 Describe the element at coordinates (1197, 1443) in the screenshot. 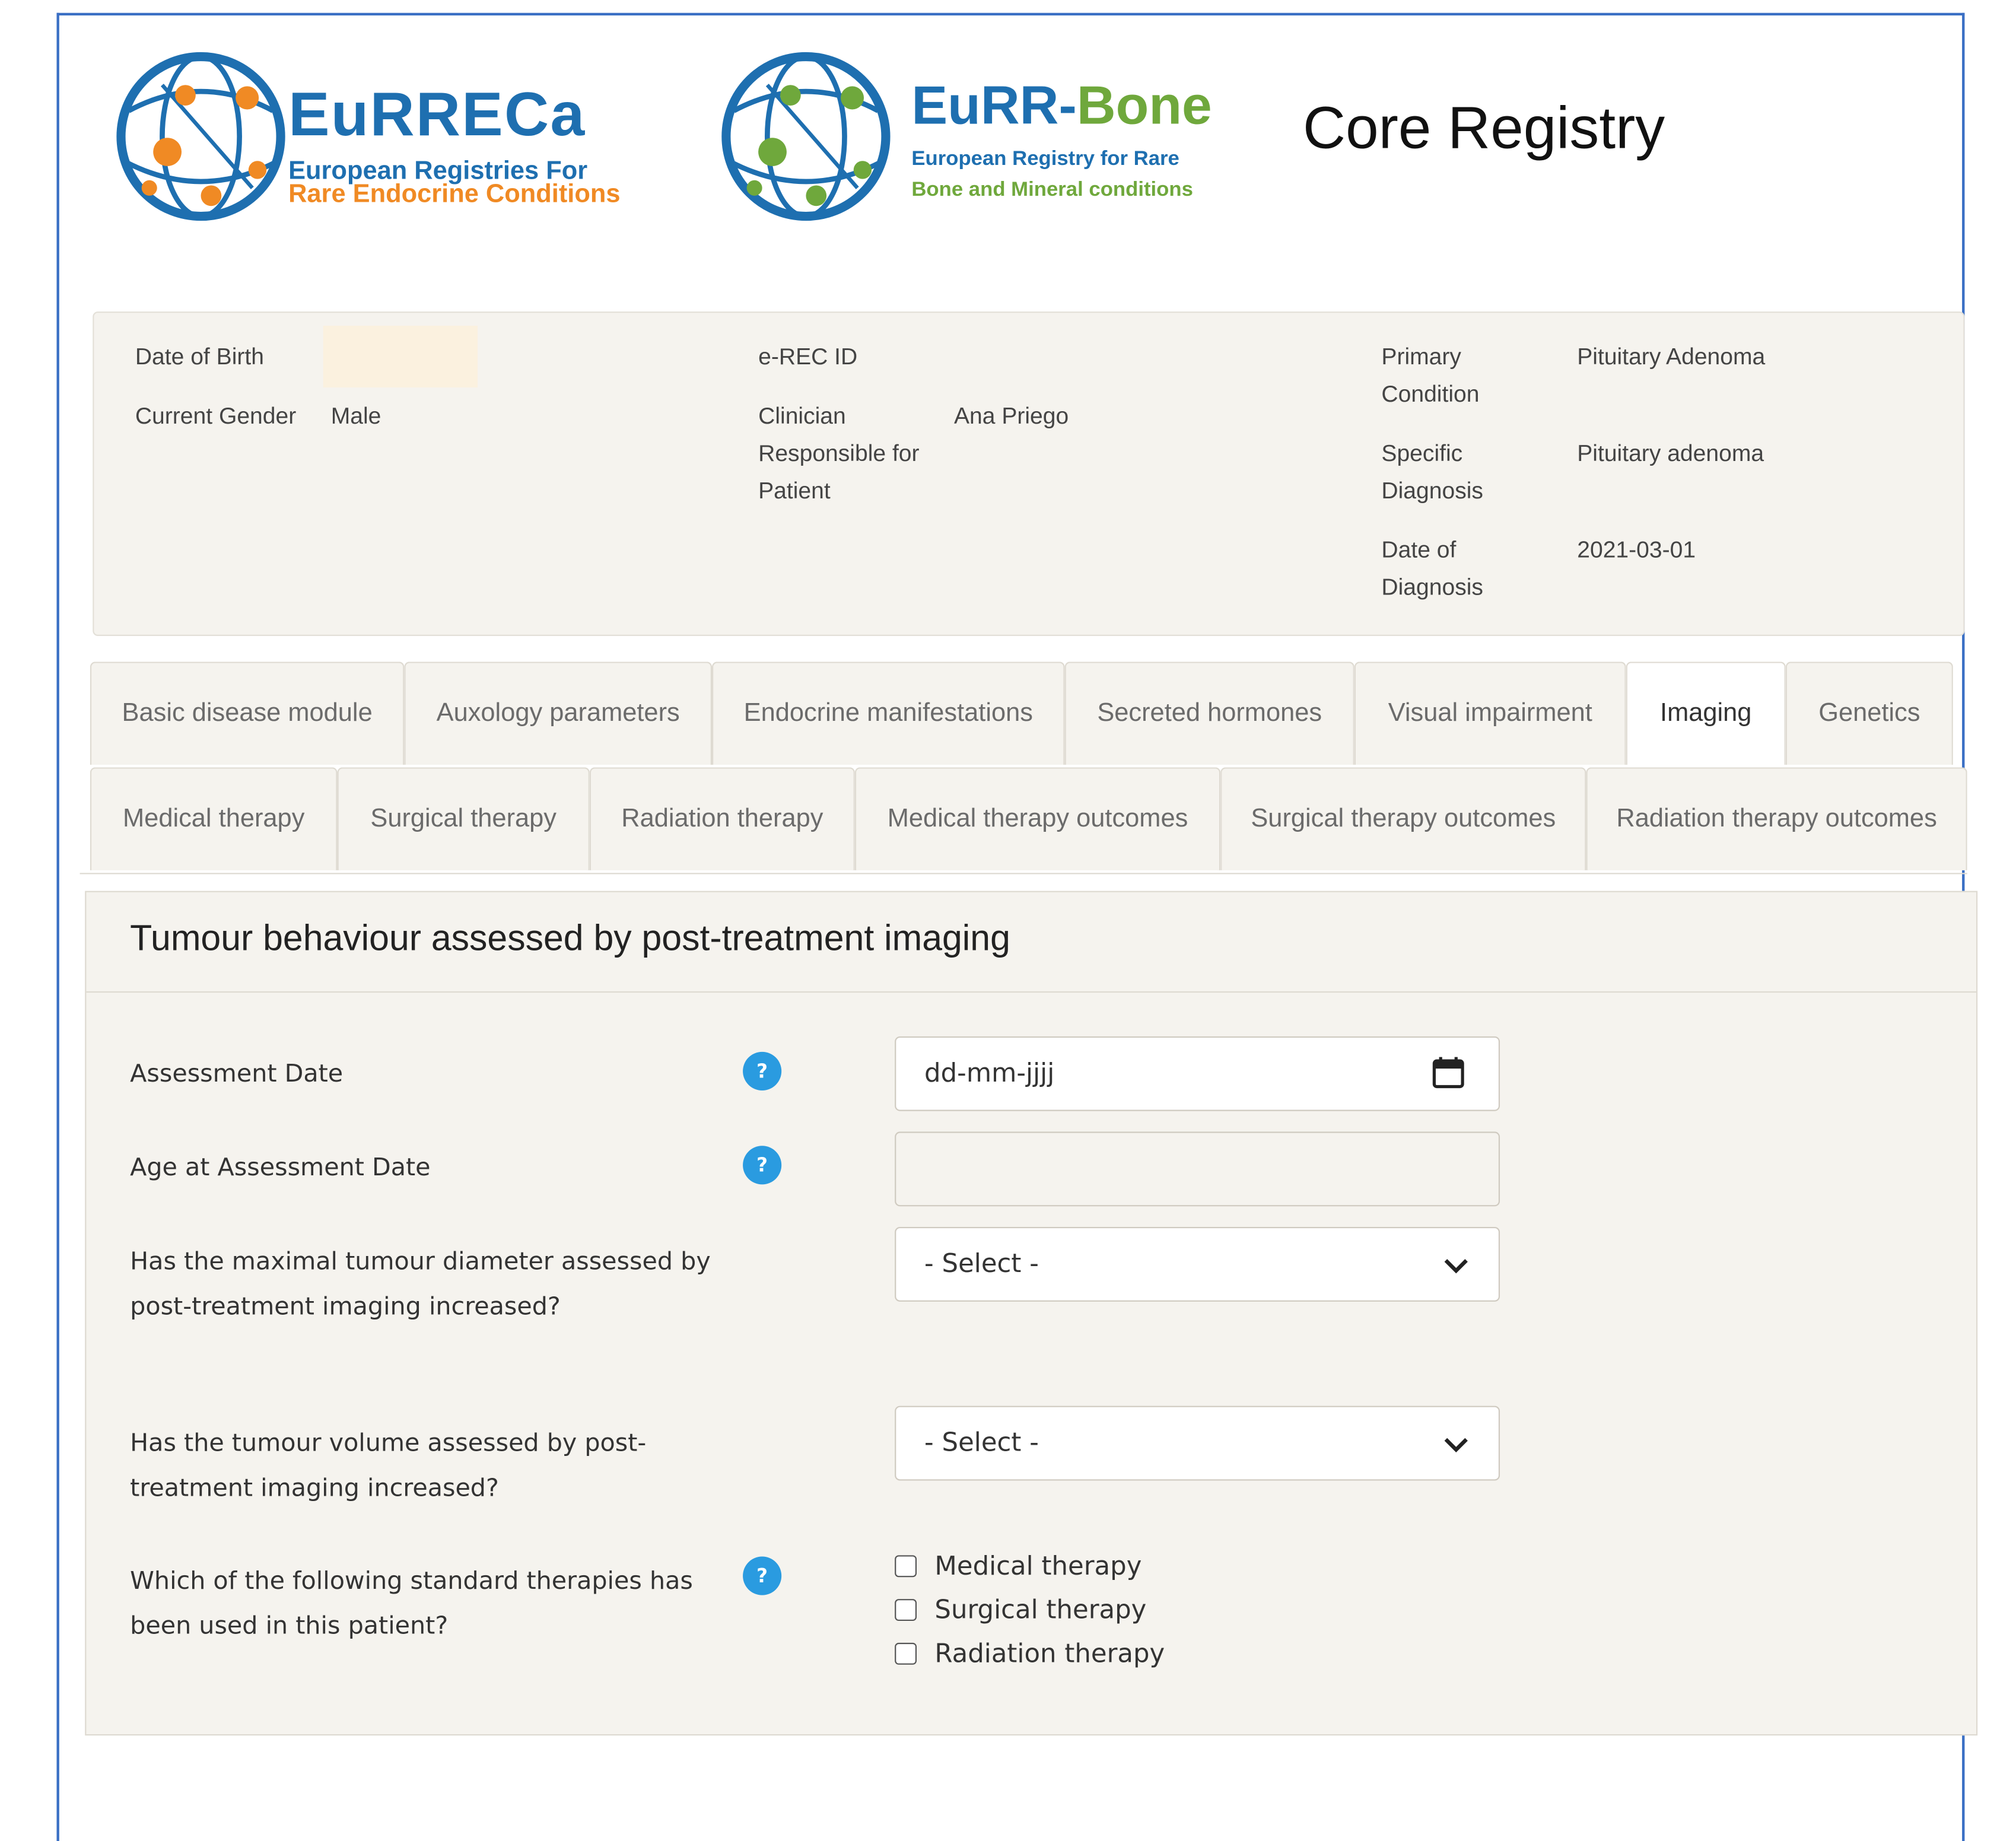

I see `volume-increased-select: - Select -` at that location.